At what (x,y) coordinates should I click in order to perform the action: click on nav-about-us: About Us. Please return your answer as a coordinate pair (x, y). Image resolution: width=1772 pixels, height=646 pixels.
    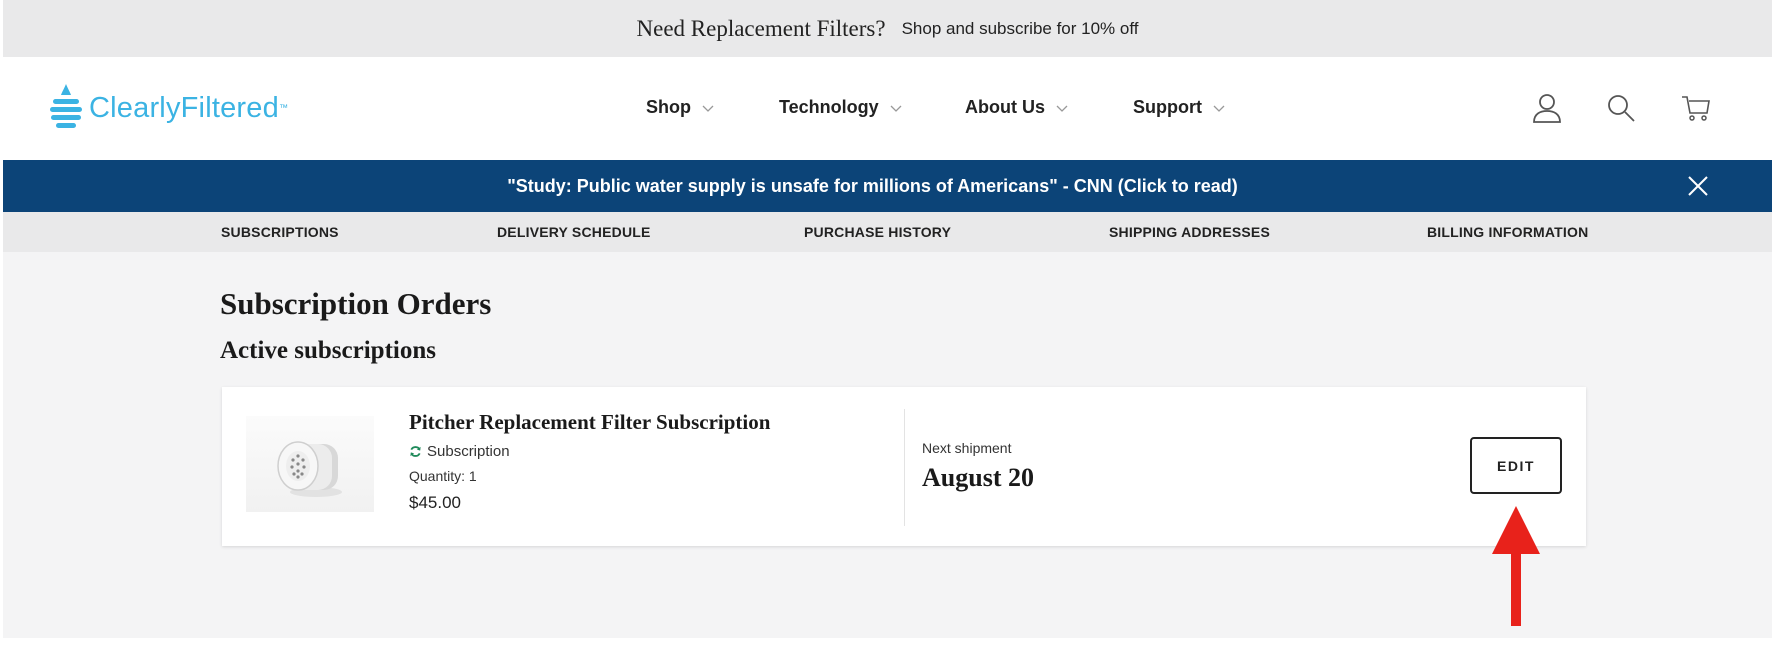
    Looking at the image, I should click on (1017, 107).